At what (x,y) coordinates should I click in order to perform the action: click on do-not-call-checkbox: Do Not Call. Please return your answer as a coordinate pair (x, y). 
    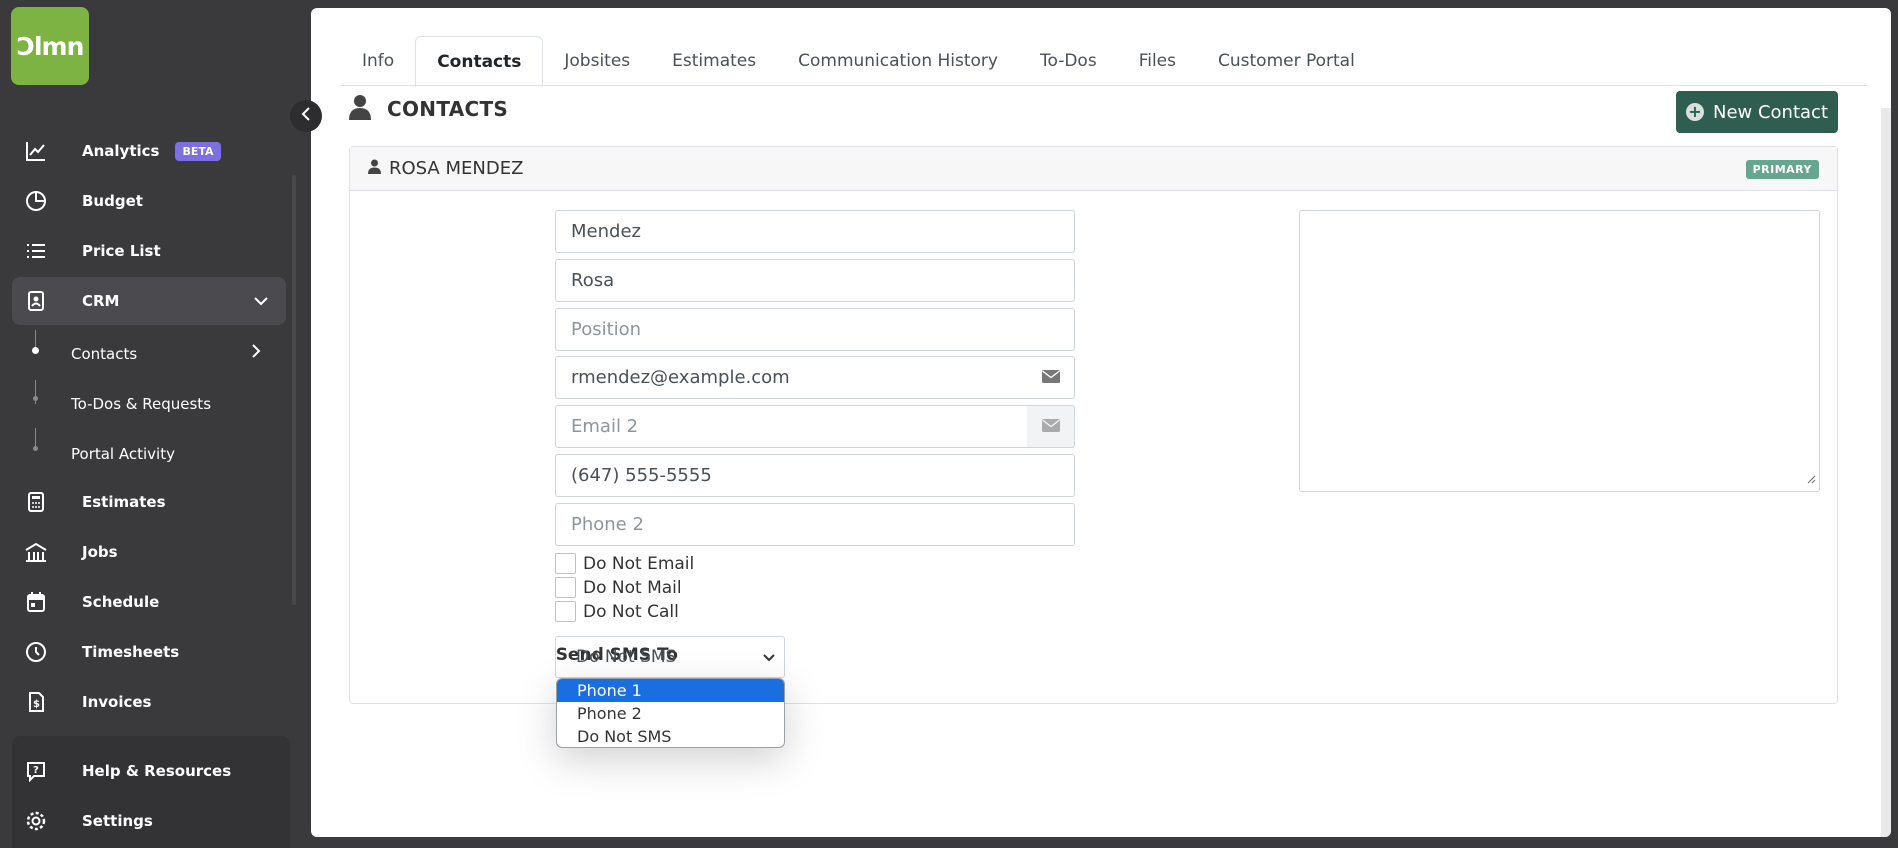
    Looking at the image, I should click on (617, 611).